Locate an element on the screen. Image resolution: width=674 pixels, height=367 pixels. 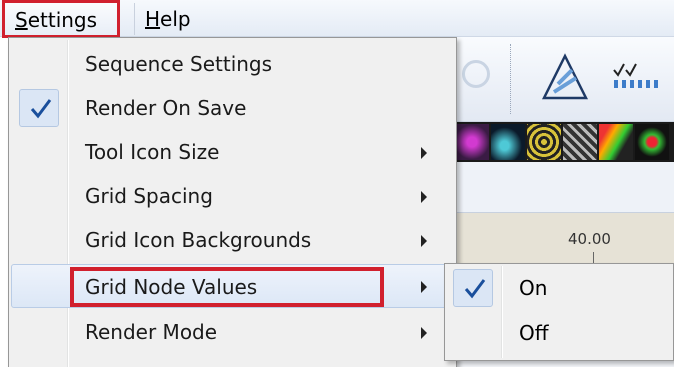
grid-node-values-submenu: On Off is located at coordinates (559, 312).